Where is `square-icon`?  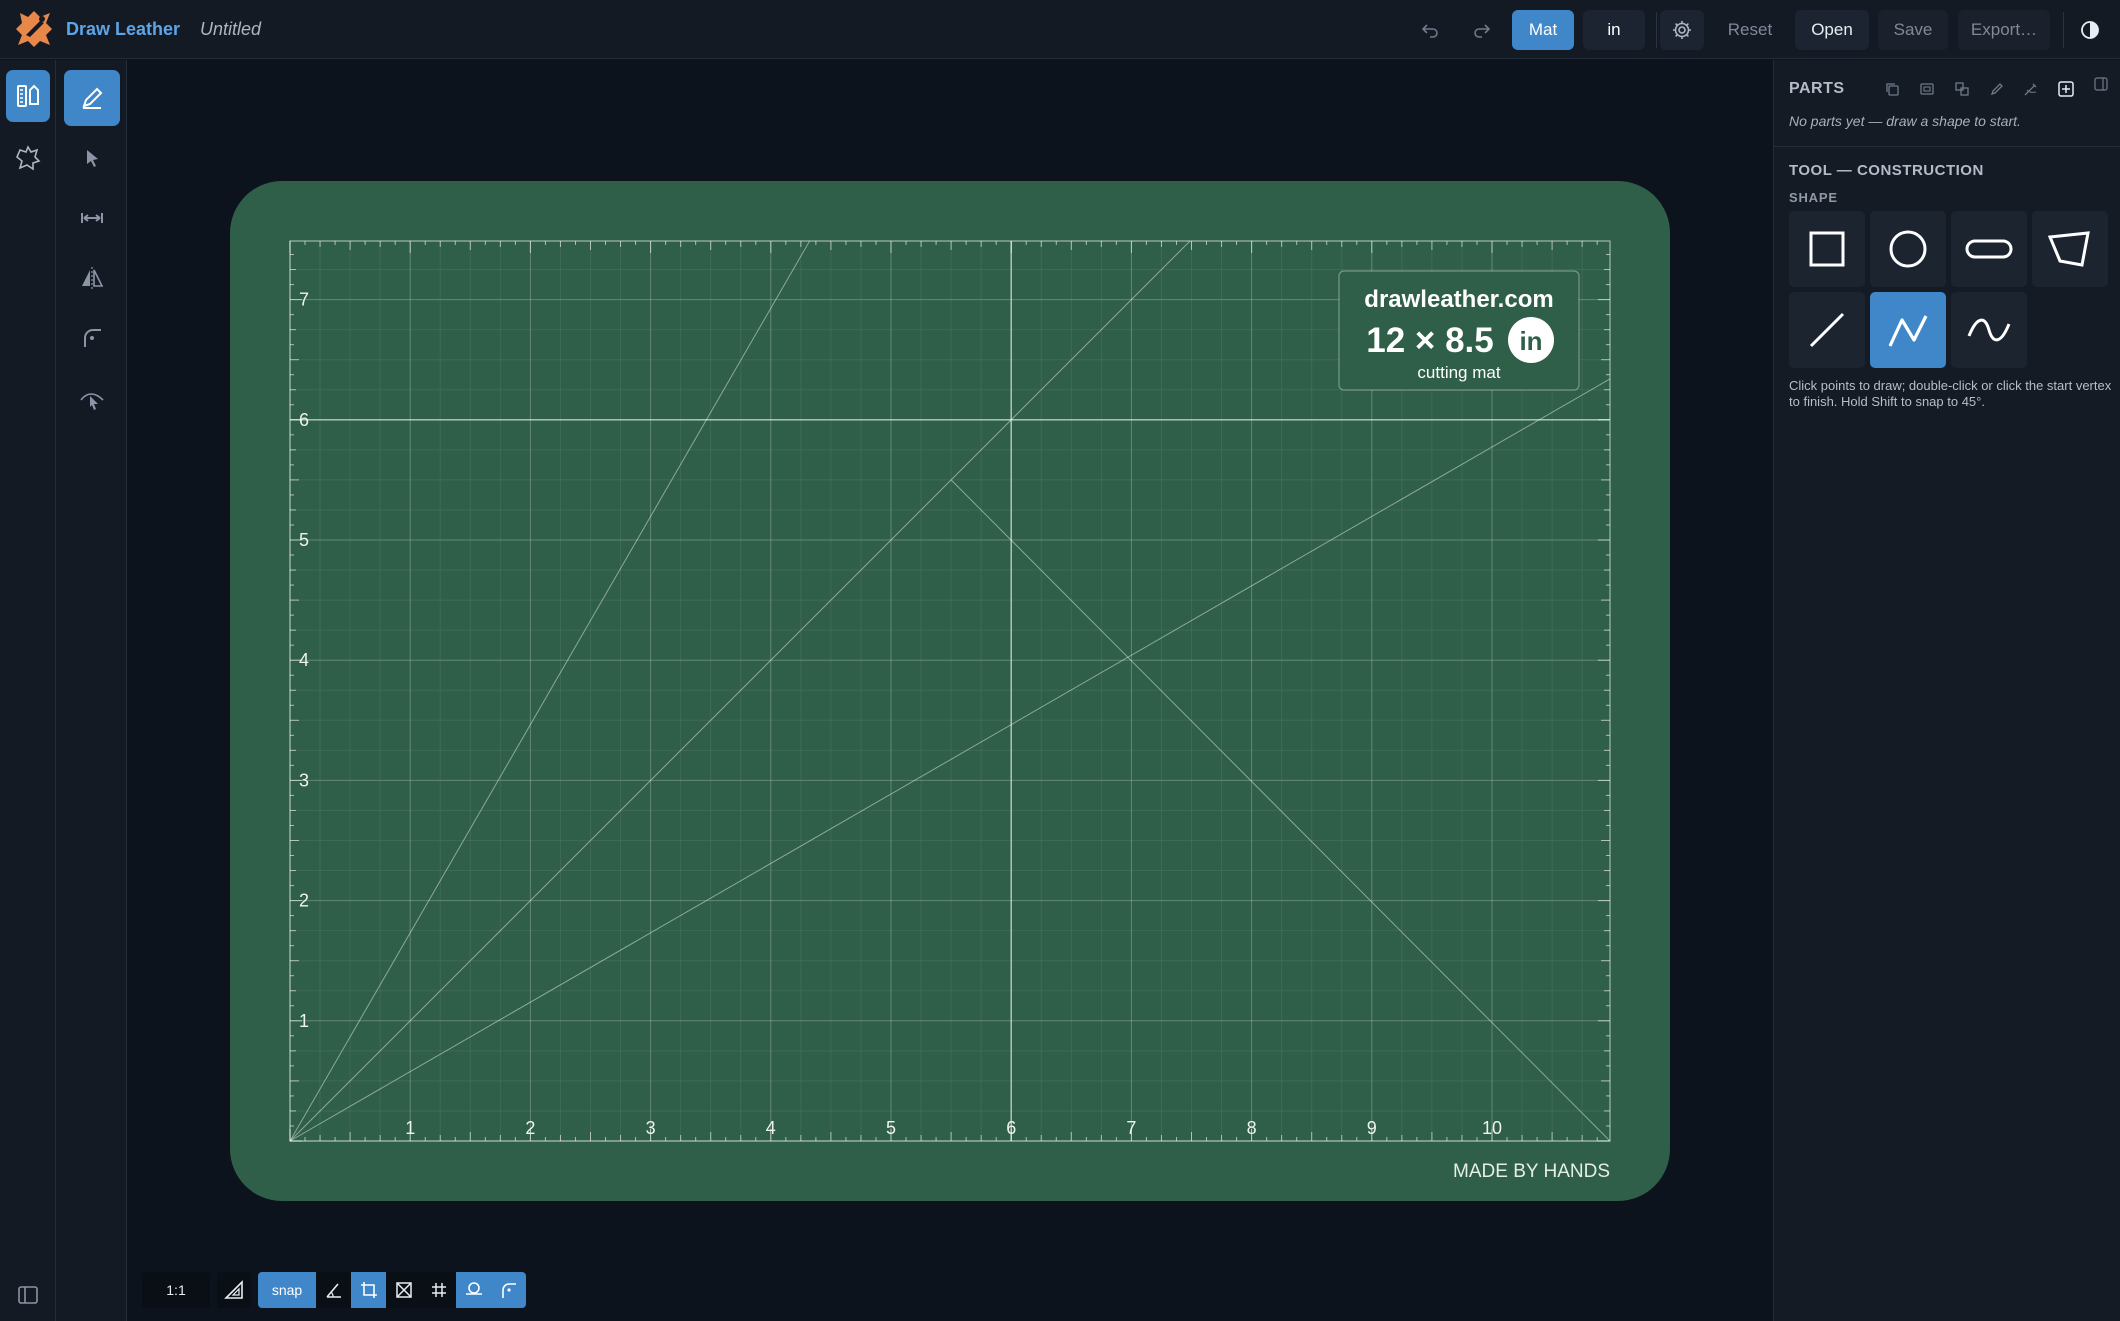
square-icon is located at coordinates (1827, 249).